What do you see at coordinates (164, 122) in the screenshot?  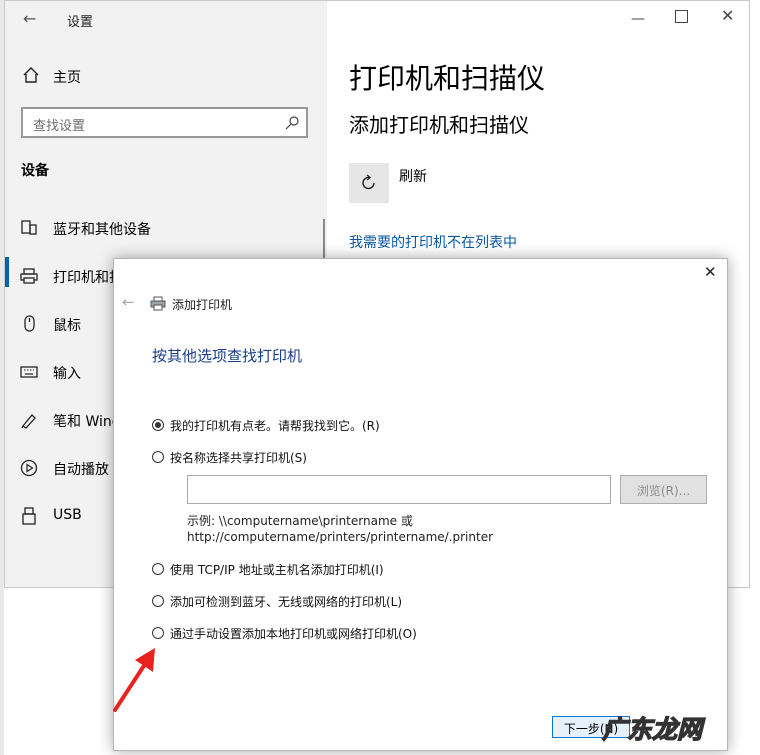 I see `search-box: 查找设置` at bounding box center [164, 122].